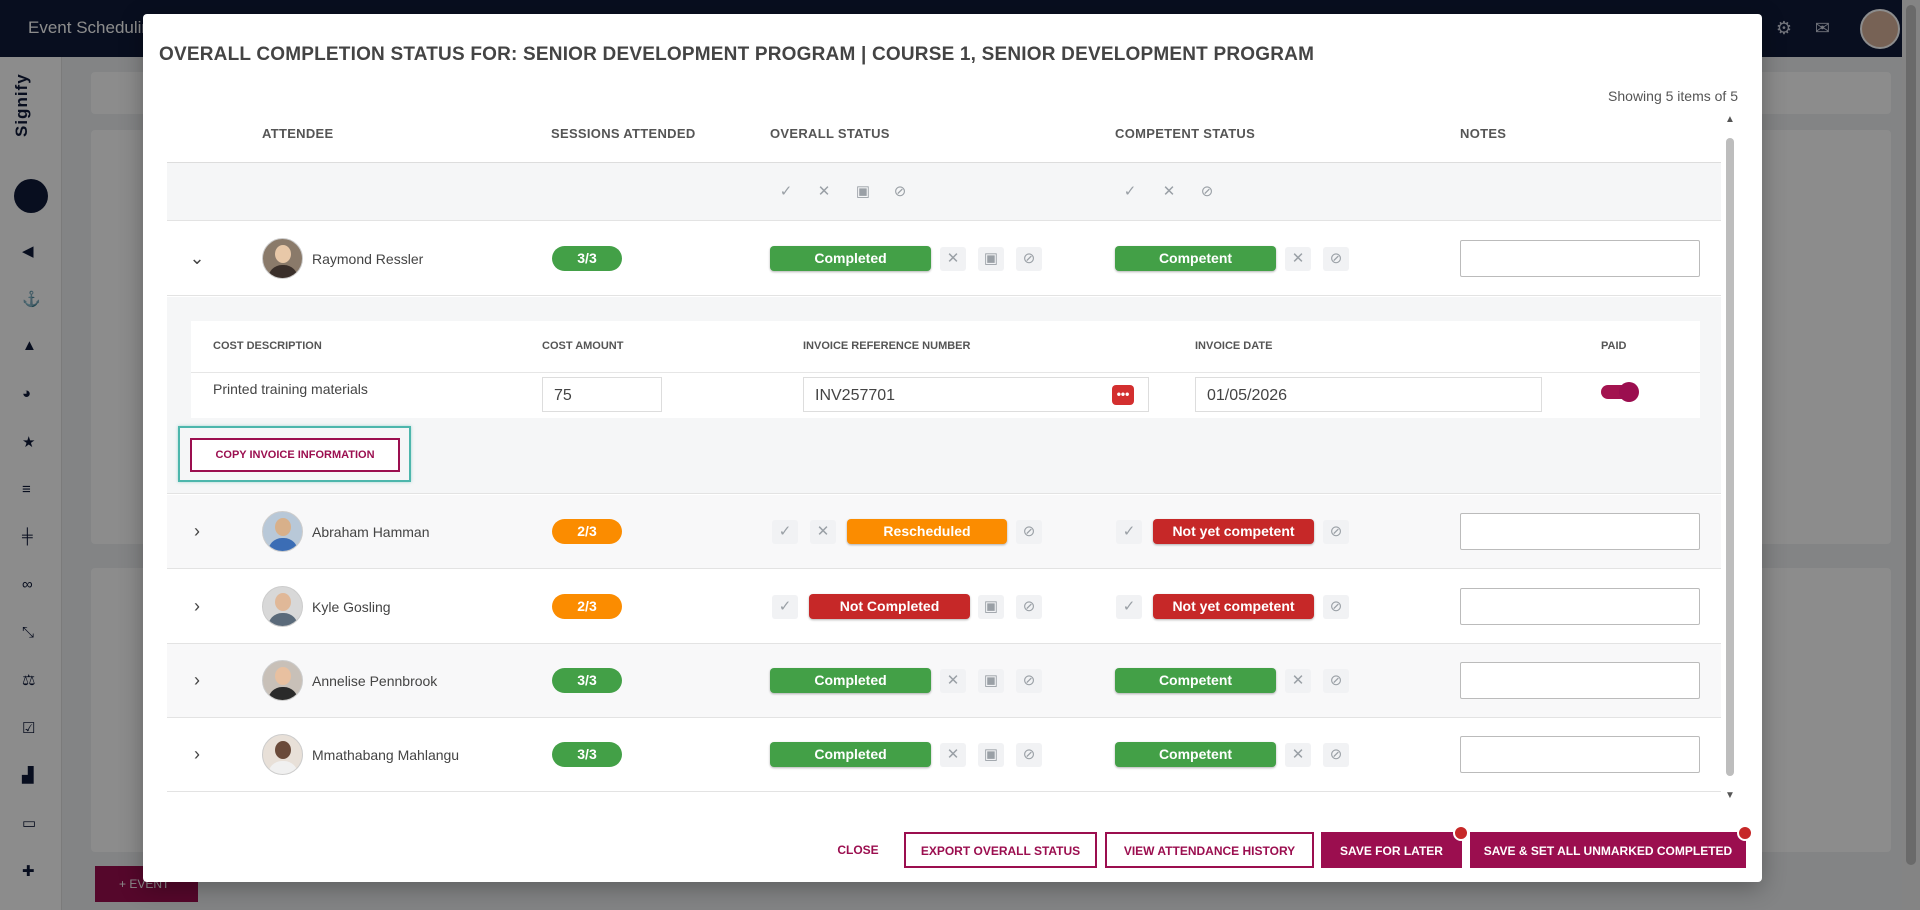  I want to click on cost-header-amount: COST AMOUNT, so click(583, 346).